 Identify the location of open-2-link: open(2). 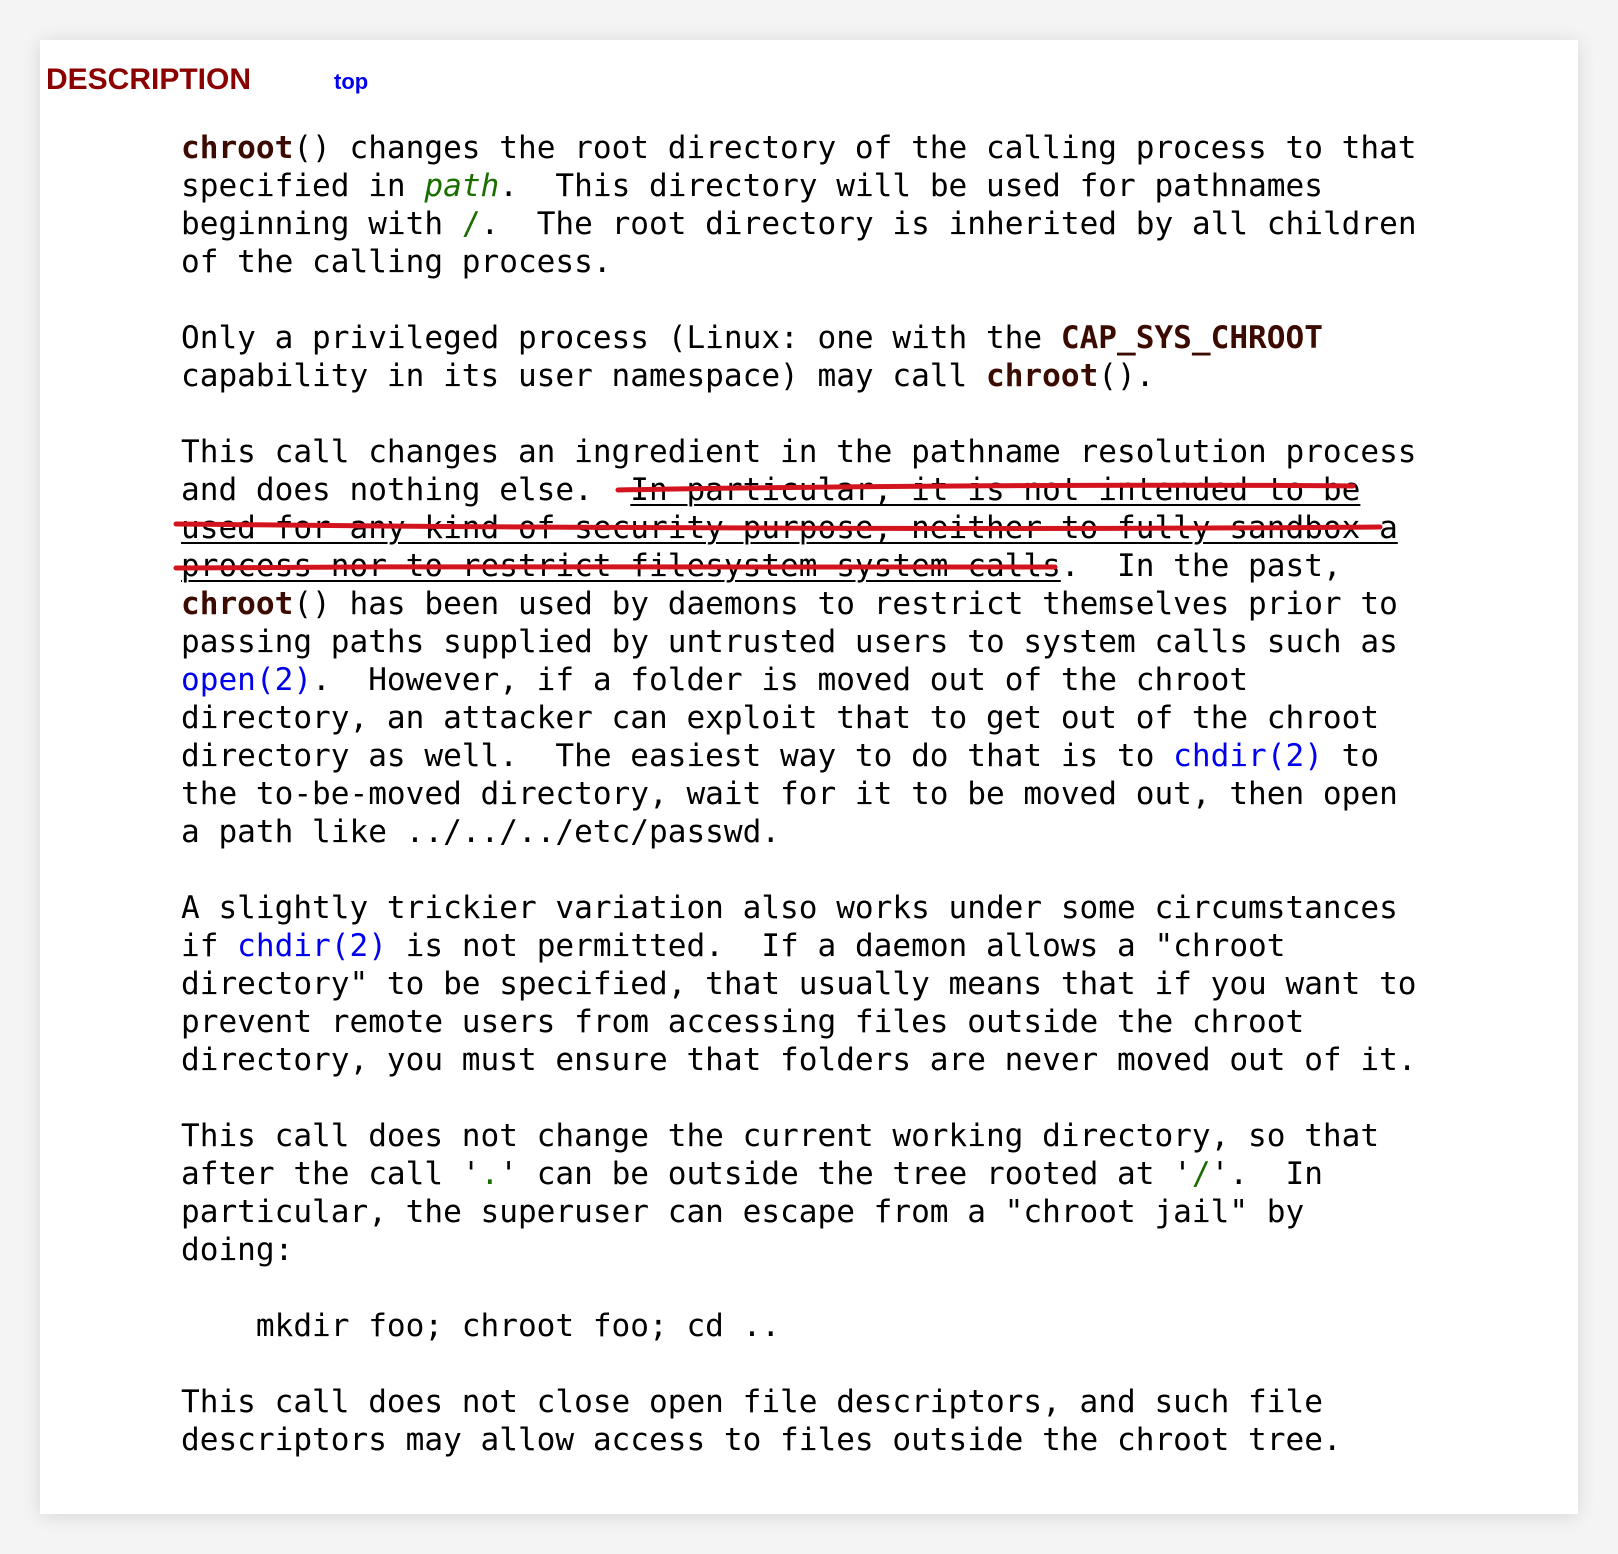
(246, 680).